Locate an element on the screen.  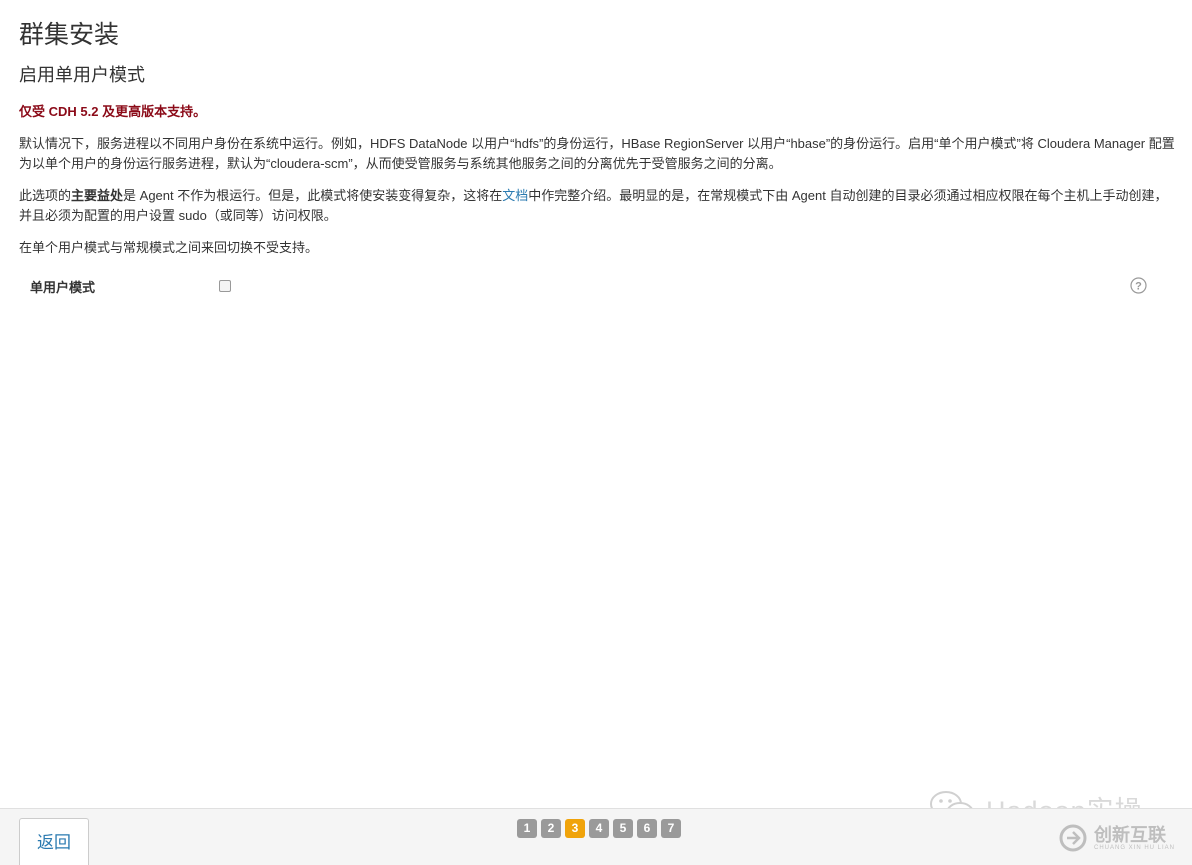
step-5: 5 is located at coordinates (623, 828).